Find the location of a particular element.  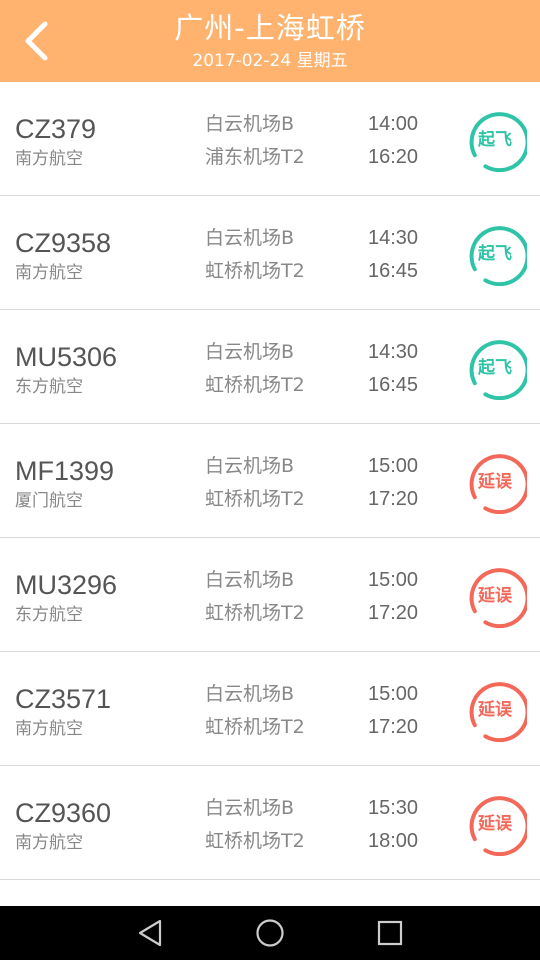

flight-number: MU3296 is located at coordinates (66, 585).